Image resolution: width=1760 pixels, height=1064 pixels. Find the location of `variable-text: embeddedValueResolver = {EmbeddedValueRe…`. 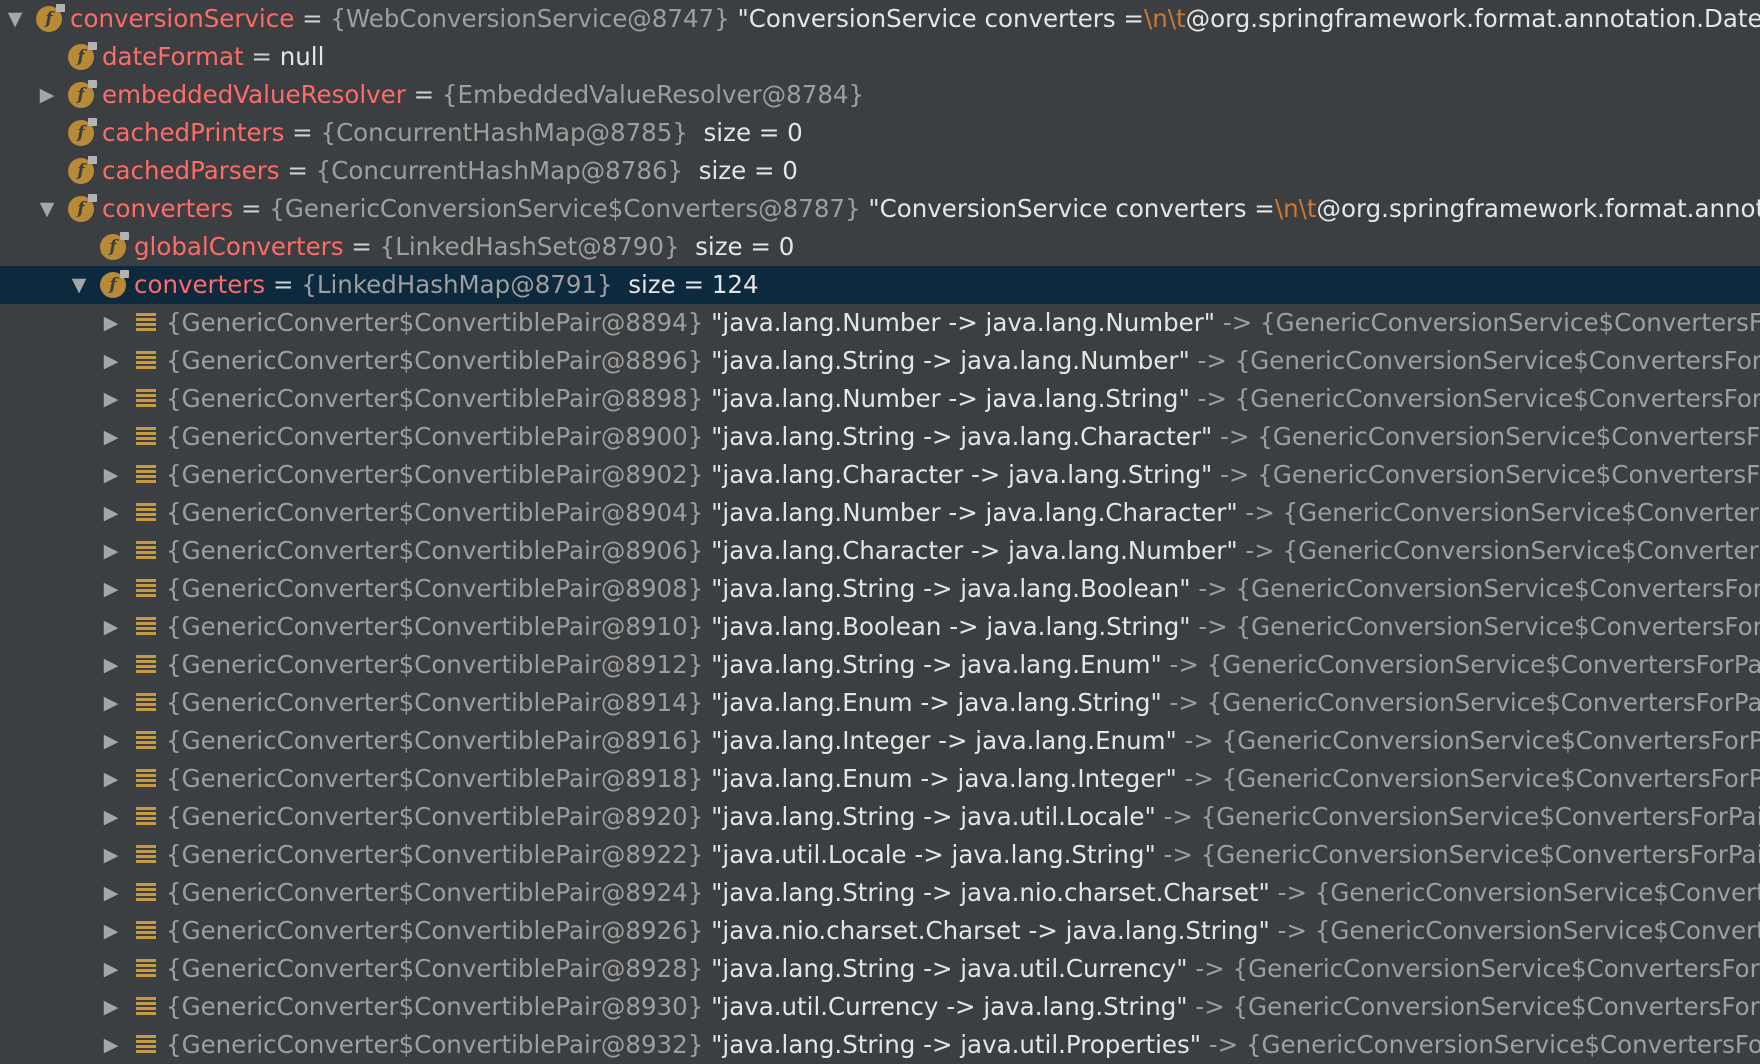

variable-text: embeddedValueResolver = {EmbeddedValueRe… is located at coordinates (483, 95).